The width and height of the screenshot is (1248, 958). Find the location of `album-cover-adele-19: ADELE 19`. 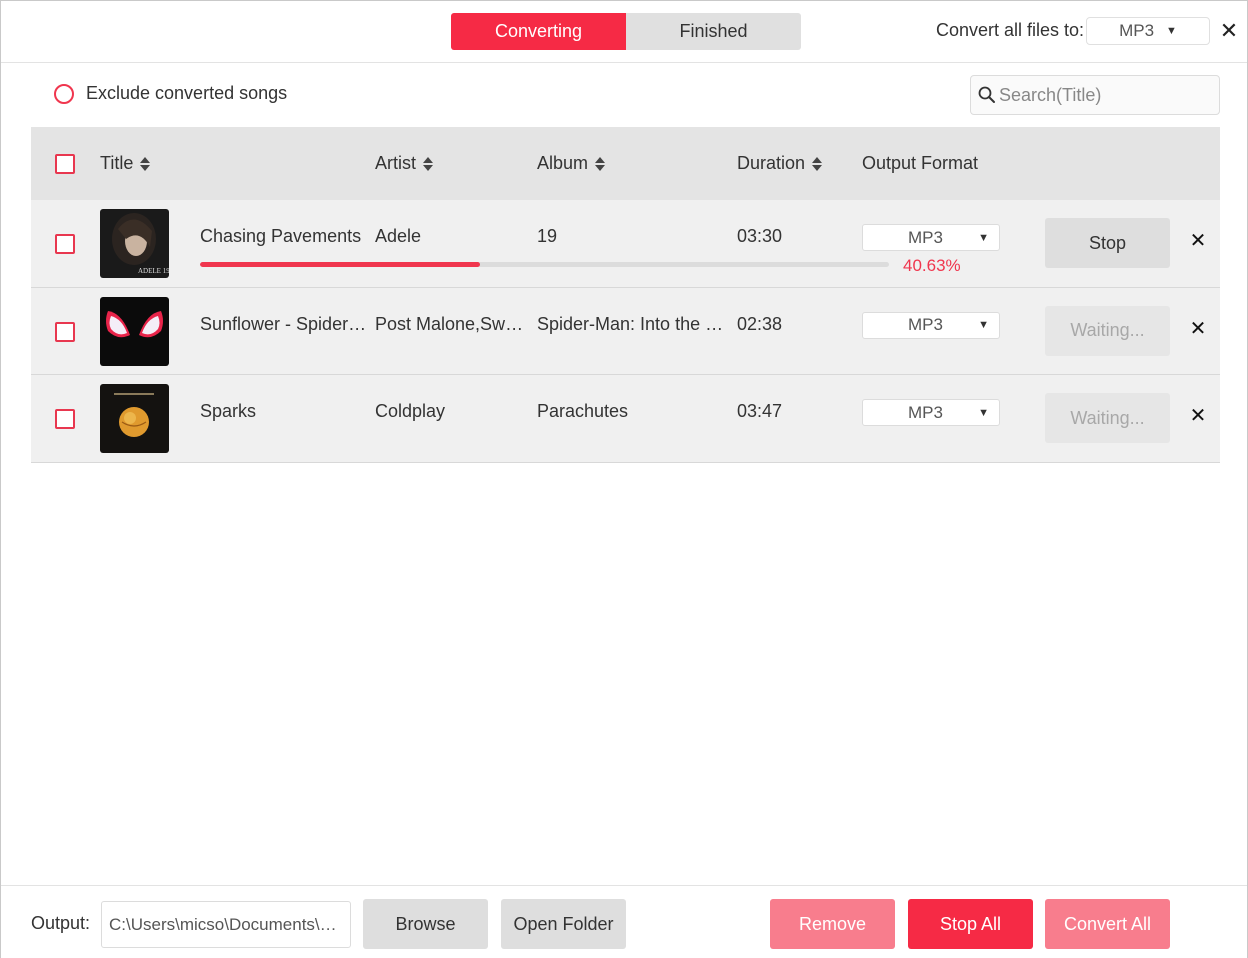

album-cover-adele-19: ADELE 19 is located at coordinates (134, 243).